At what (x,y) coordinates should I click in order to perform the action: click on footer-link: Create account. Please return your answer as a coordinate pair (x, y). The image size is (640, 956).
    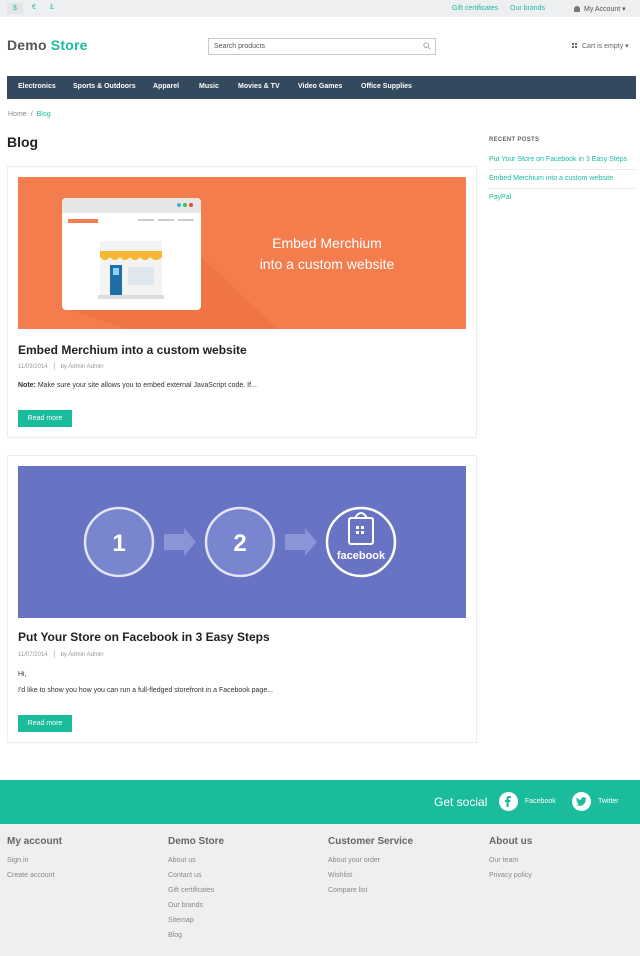
    Looking at the image, I should click on (34, 875).